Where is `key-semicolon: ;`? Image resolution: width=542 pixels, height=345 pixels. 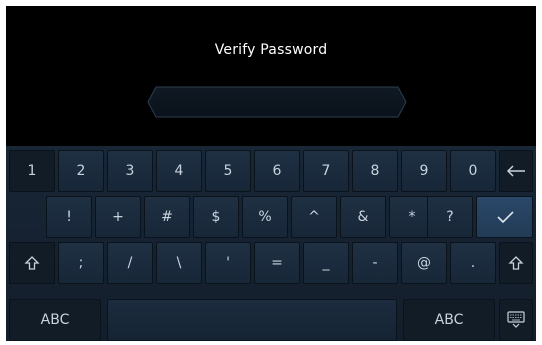
key-semicolon: ; is located at coordinates (81, 263).